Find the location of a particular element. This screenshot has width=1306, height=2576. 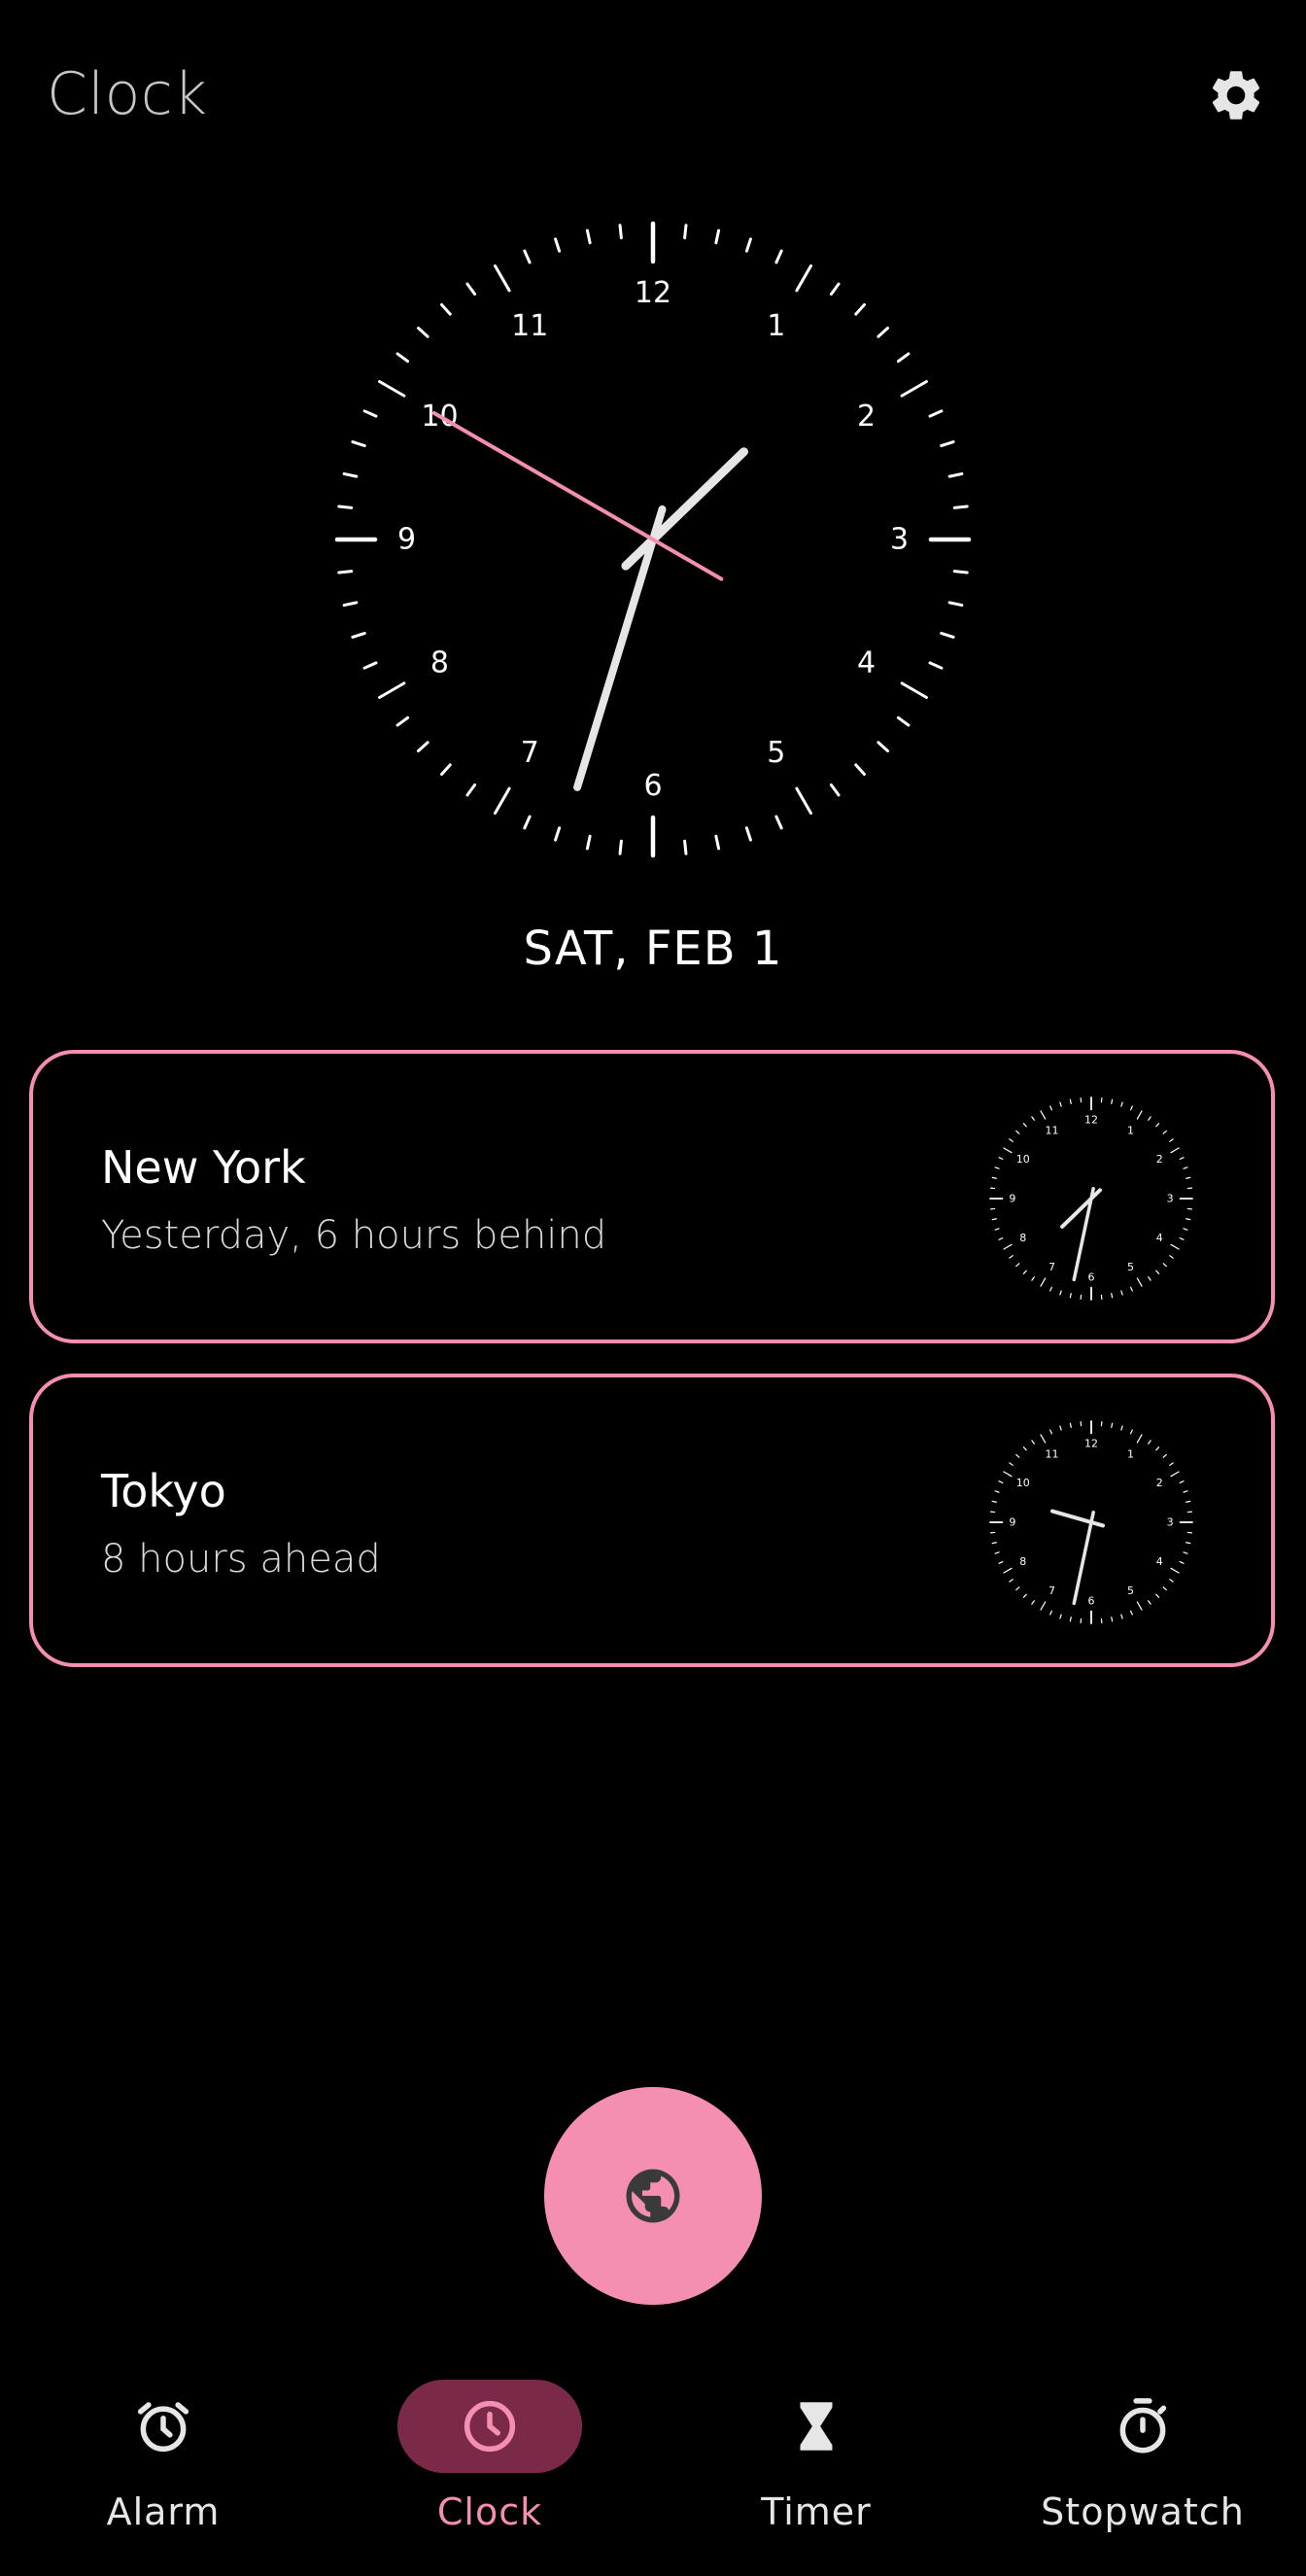

hourglass-icon is located at coordinates (817, 2426).